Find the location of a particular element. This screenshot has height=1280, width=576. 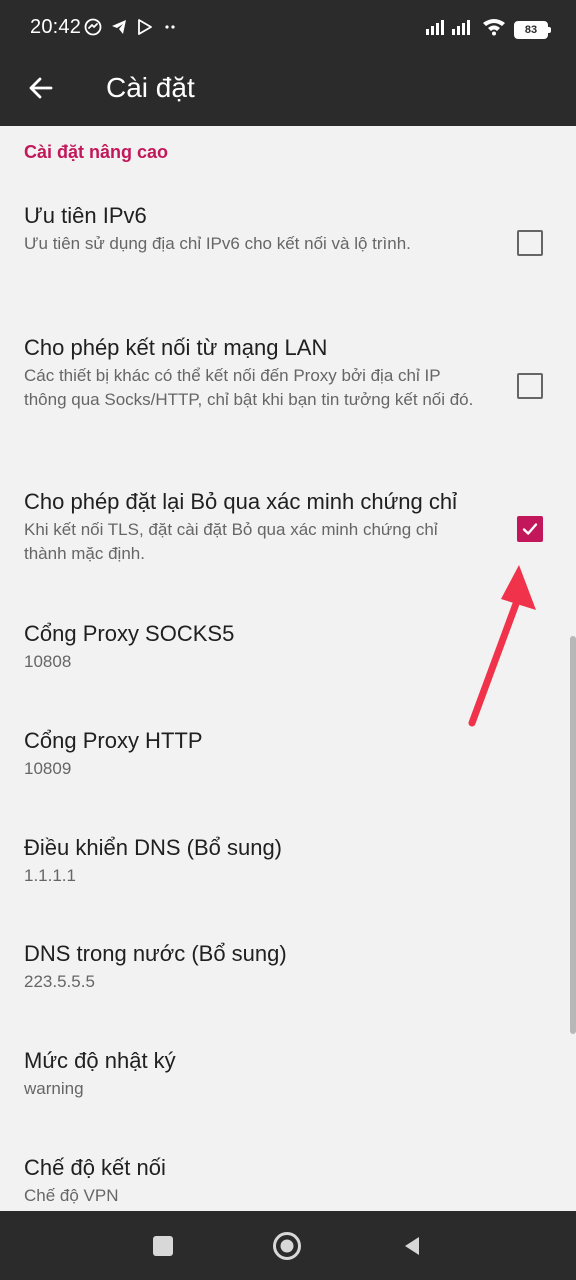

checkmark-icon is located at coordinates (530, 529).